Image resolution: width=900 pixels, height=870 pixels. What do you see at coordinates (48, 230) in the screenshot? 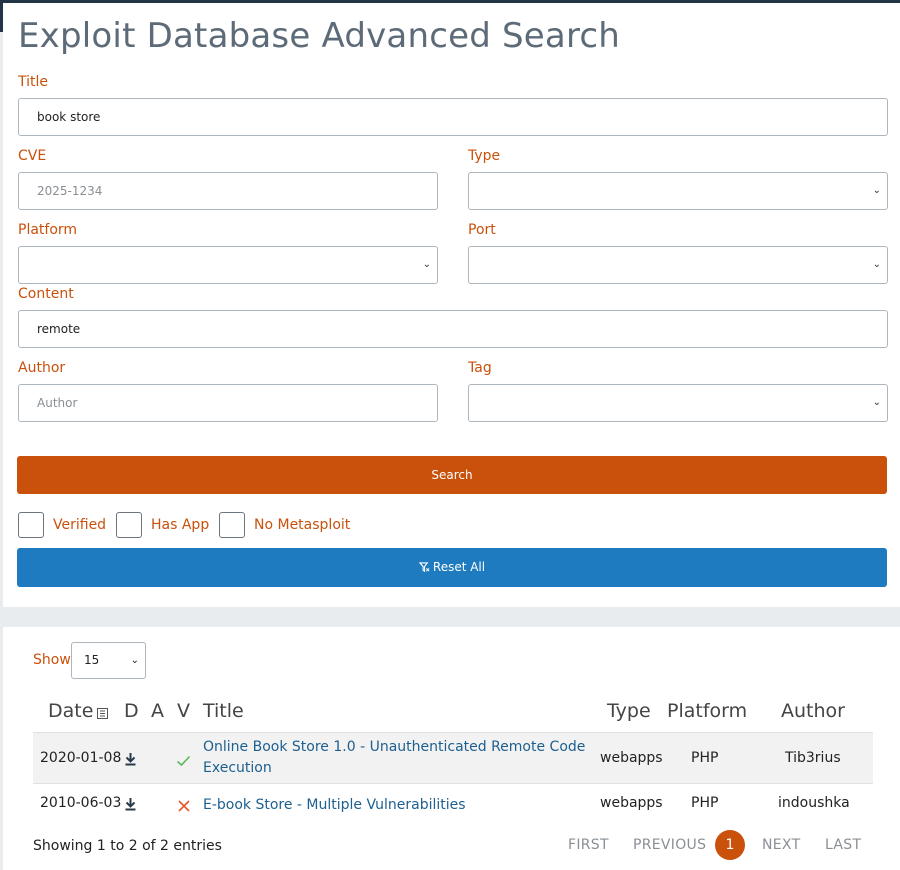
I see `platform-label: Platform` at bounding box center [48, 230].